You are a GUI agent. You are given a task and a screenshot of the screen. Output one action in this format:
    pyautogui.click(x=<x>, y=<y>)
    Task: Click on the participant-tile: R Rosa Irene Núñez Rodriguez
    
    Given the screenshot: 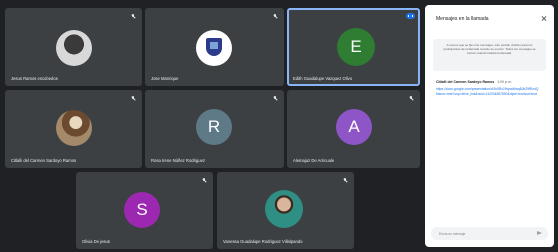 What is the action you would take?
    pyautogui.click(x=214, y=129)
    